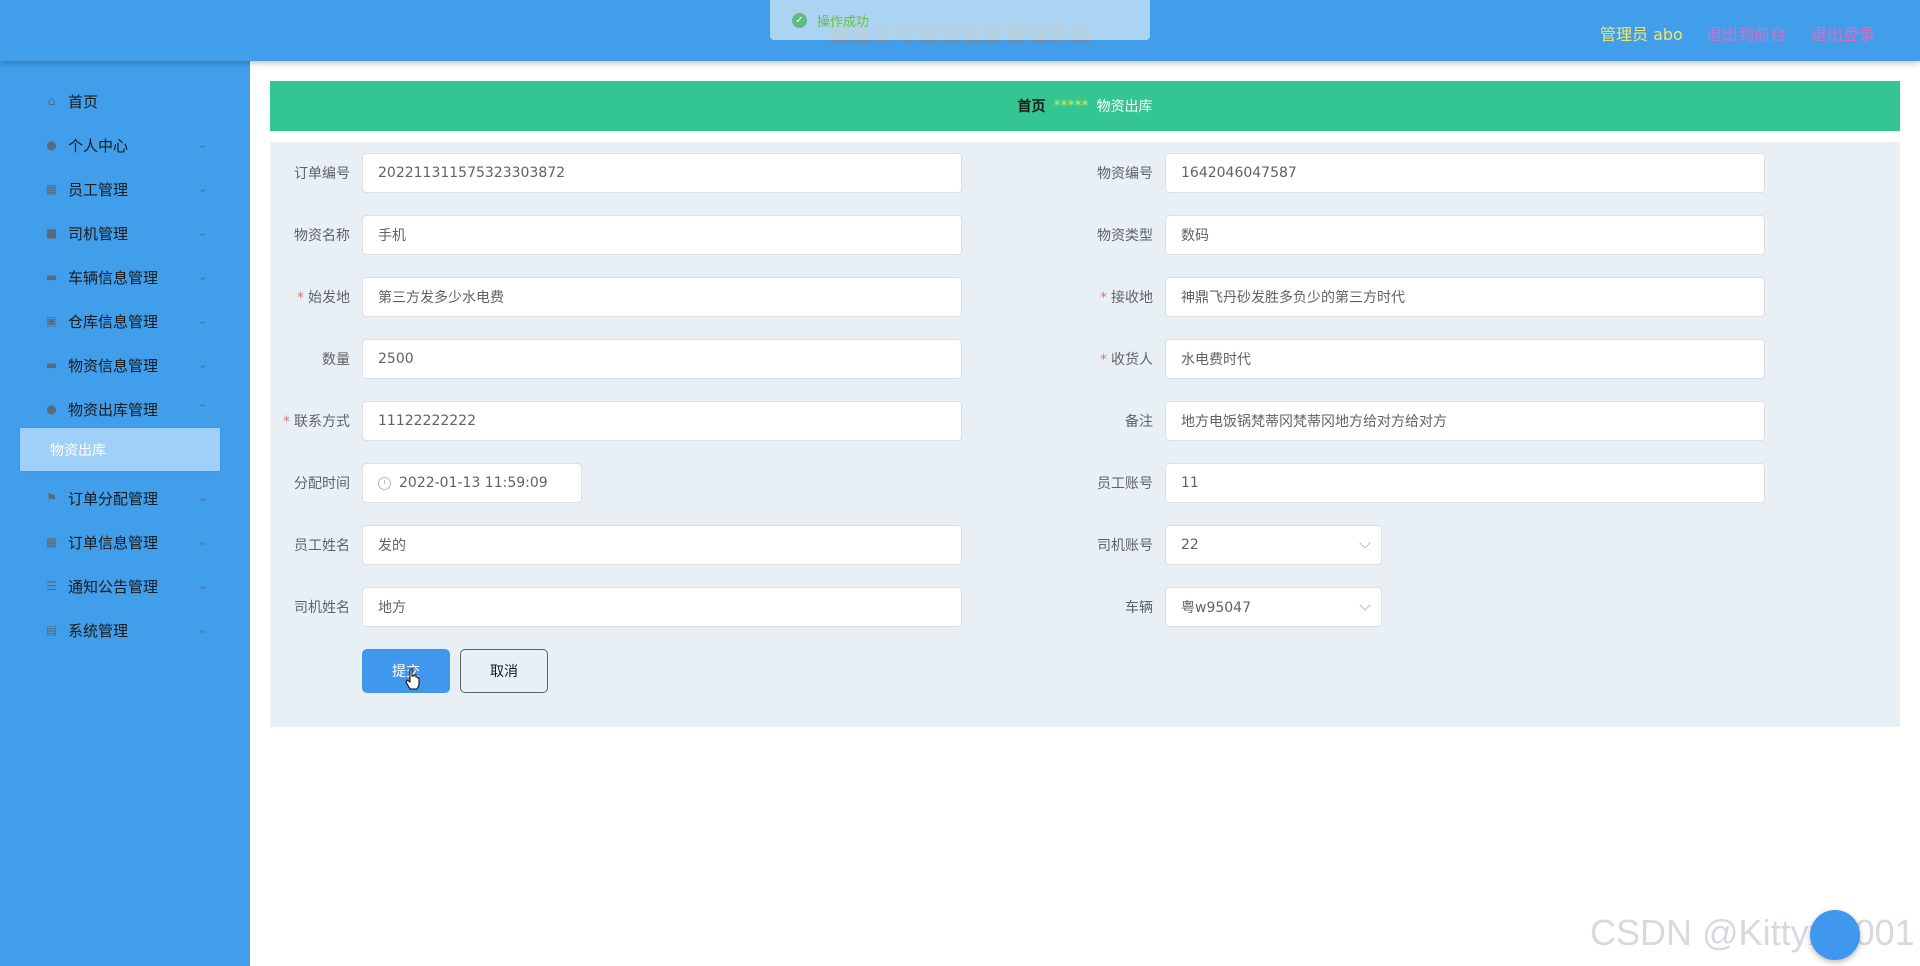 Image resolution: width=1920 pixels, height=966 pixels. What do you see at coordinates (51, 320) in the screenshot?
I see `chart-icon: ▣` at bounding box center [51, 320].